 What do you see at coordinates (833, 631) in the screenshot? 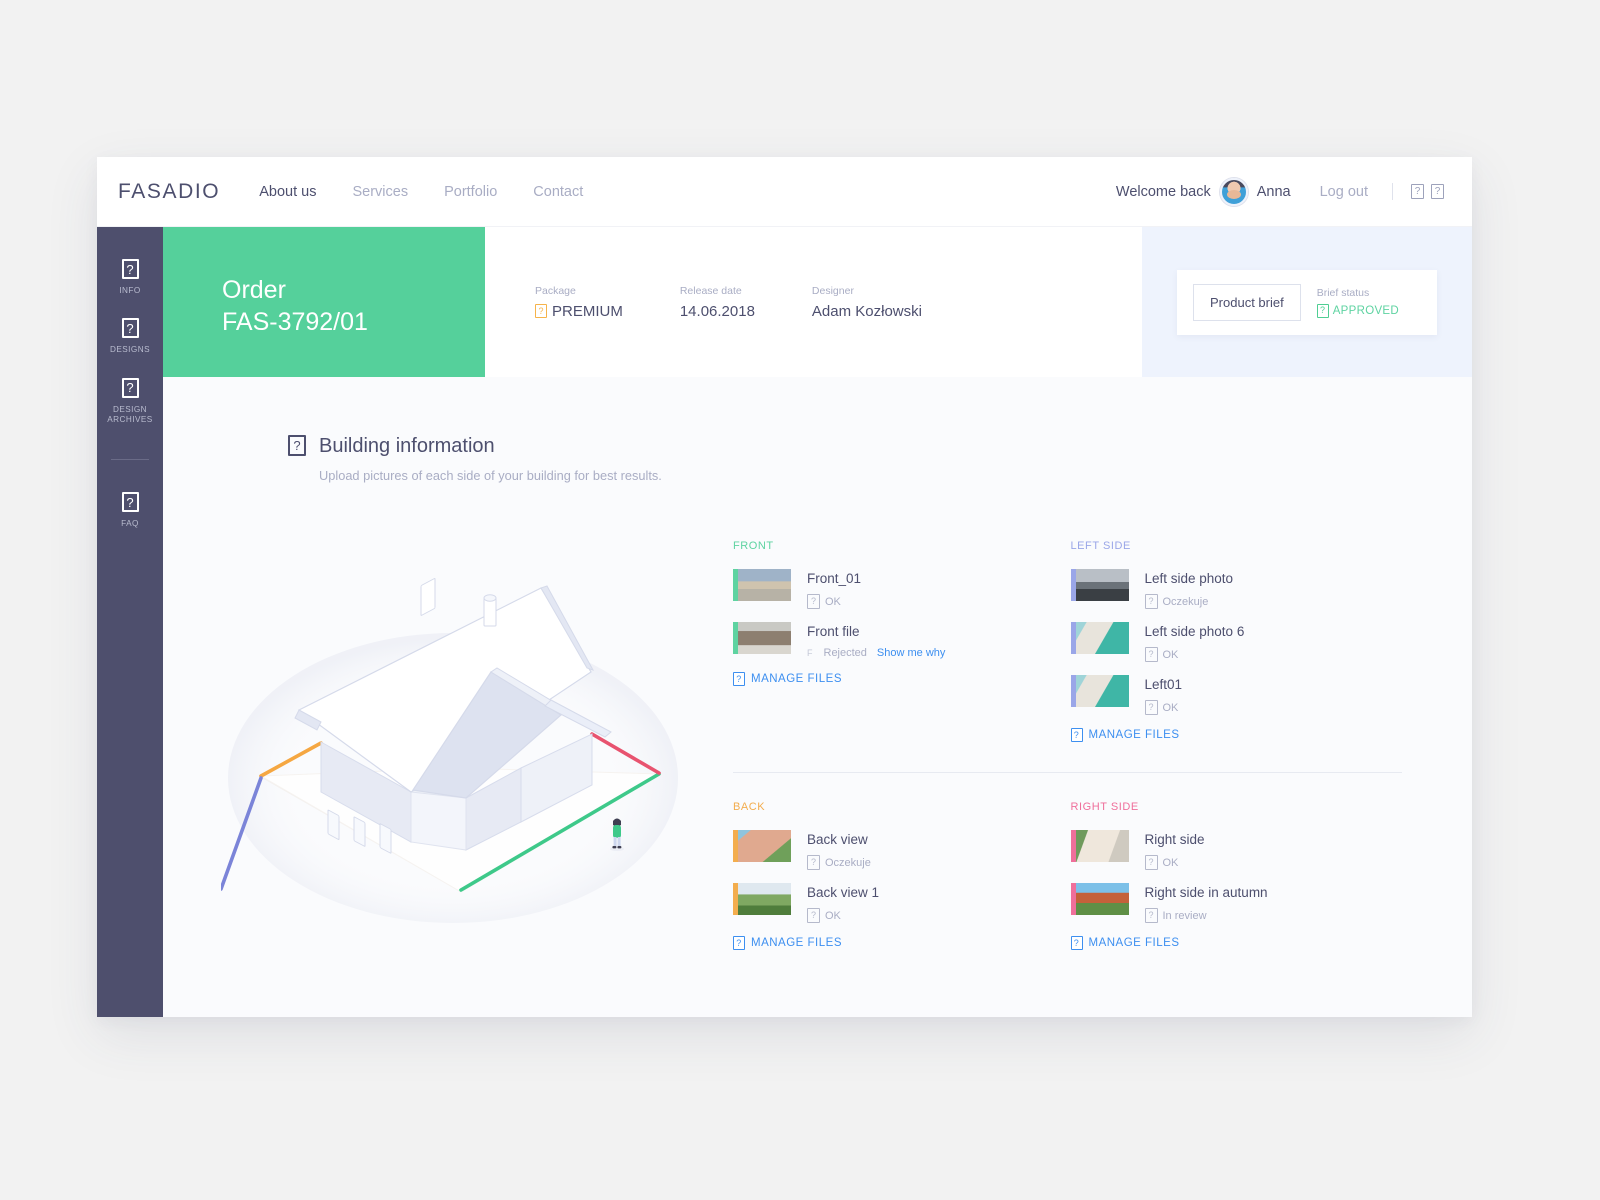
I see `file-name: Front file` at bounding box center [833, 631].